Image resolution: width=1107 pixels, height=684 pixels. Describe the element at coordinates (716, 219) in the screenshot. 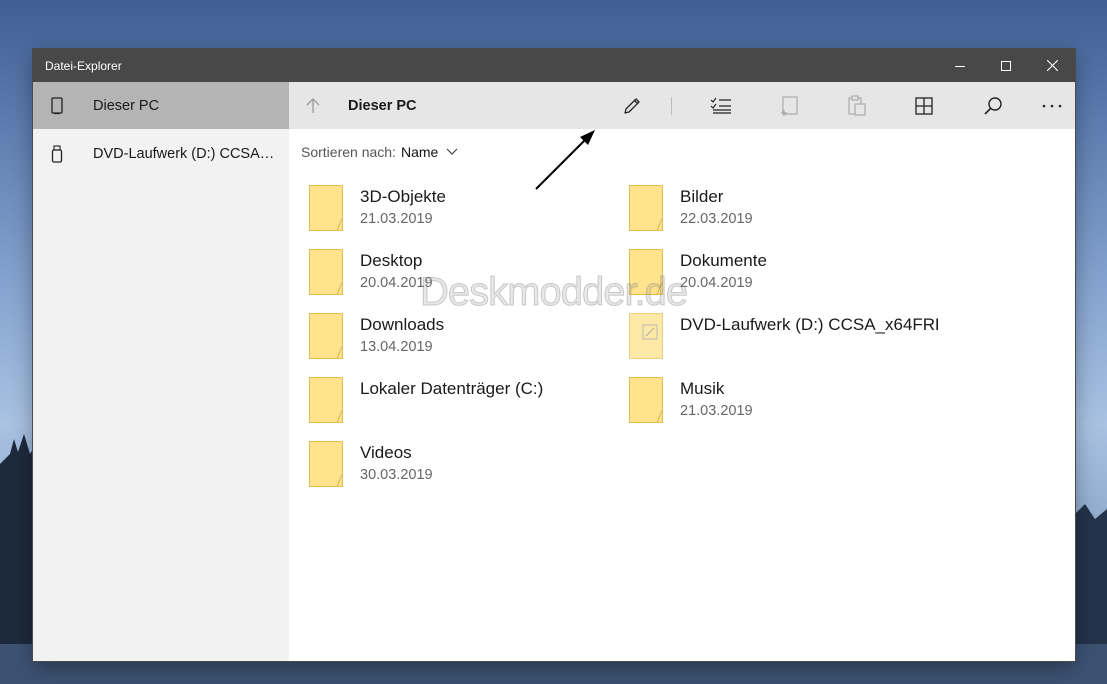

I see `item-date: 22.03.2019` at that location.